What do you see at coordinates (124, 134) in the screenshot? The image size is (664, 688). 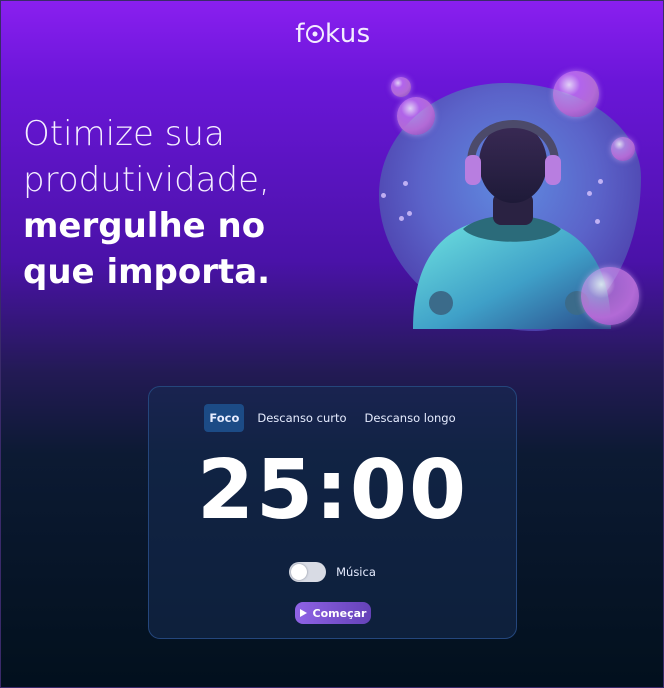 I see `headline-line-1: Otimize sua` at bounding box center [124, 134].